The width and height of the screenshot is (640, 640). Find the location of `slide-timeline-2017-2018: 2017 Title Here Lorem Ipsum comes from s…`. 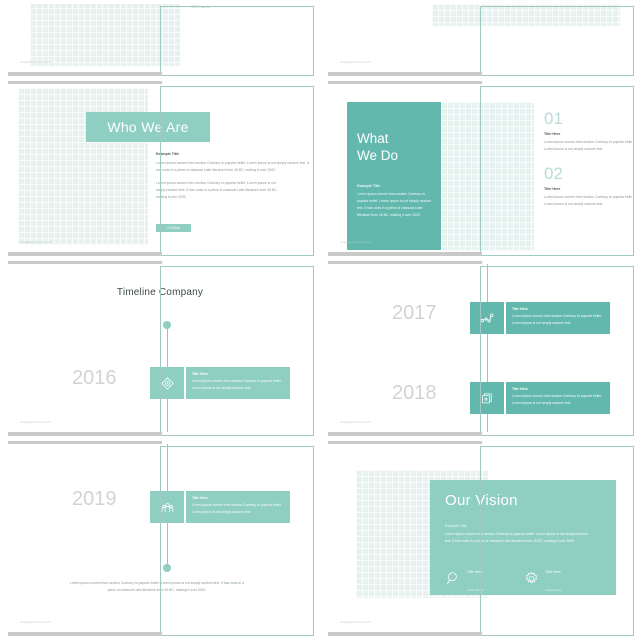

slide-timeline-2017-2018: 2017 Title Here Lorem Ipsum comes from s… is located at coordinates (481, 348).